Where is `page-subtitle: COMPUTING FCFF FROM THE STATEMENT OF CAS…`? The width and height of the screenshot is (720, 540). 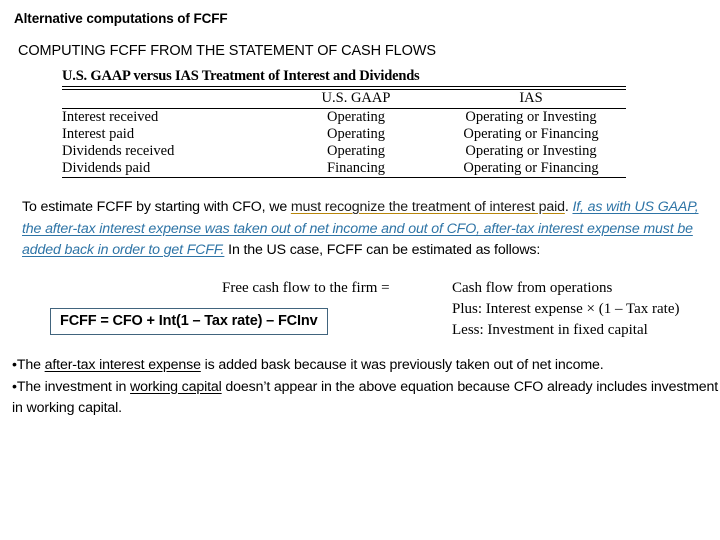 page-subtitle: COMPUTING FCFF FROM THE STATEMENT OF CAS… is located at coordinates (227, 51).